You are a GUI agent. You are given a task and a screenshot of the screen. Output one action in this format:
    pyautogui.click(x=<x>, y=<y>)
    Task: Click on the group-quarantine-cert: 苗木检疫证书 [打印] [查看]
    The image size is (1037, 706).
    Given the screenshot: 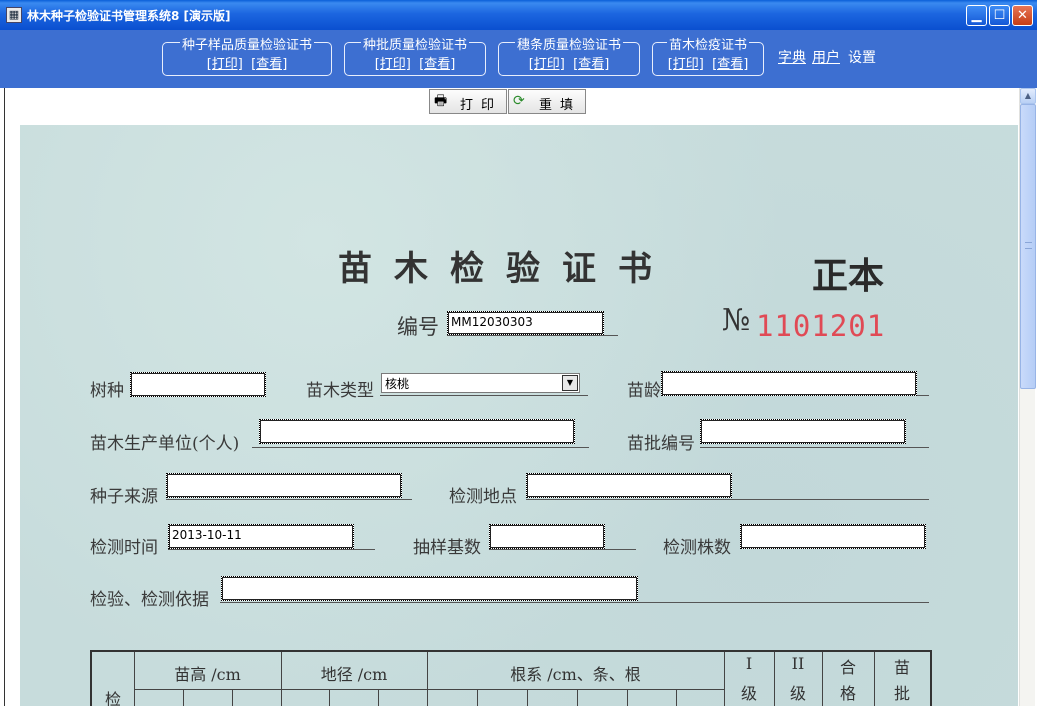 What is the action you would take?
    pyautogui.click(x=708, y=57)
    